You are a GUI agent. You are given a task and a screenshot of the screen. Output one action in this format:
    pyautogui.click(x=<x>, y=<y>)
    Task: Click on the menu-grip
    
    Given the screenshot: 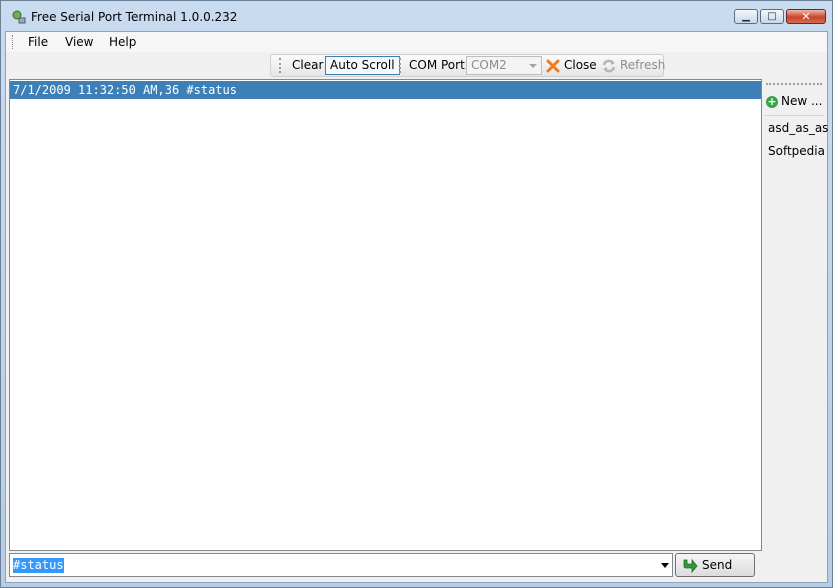 What is the action you would take?
    pyautogui.click(x=14, y=42)
    